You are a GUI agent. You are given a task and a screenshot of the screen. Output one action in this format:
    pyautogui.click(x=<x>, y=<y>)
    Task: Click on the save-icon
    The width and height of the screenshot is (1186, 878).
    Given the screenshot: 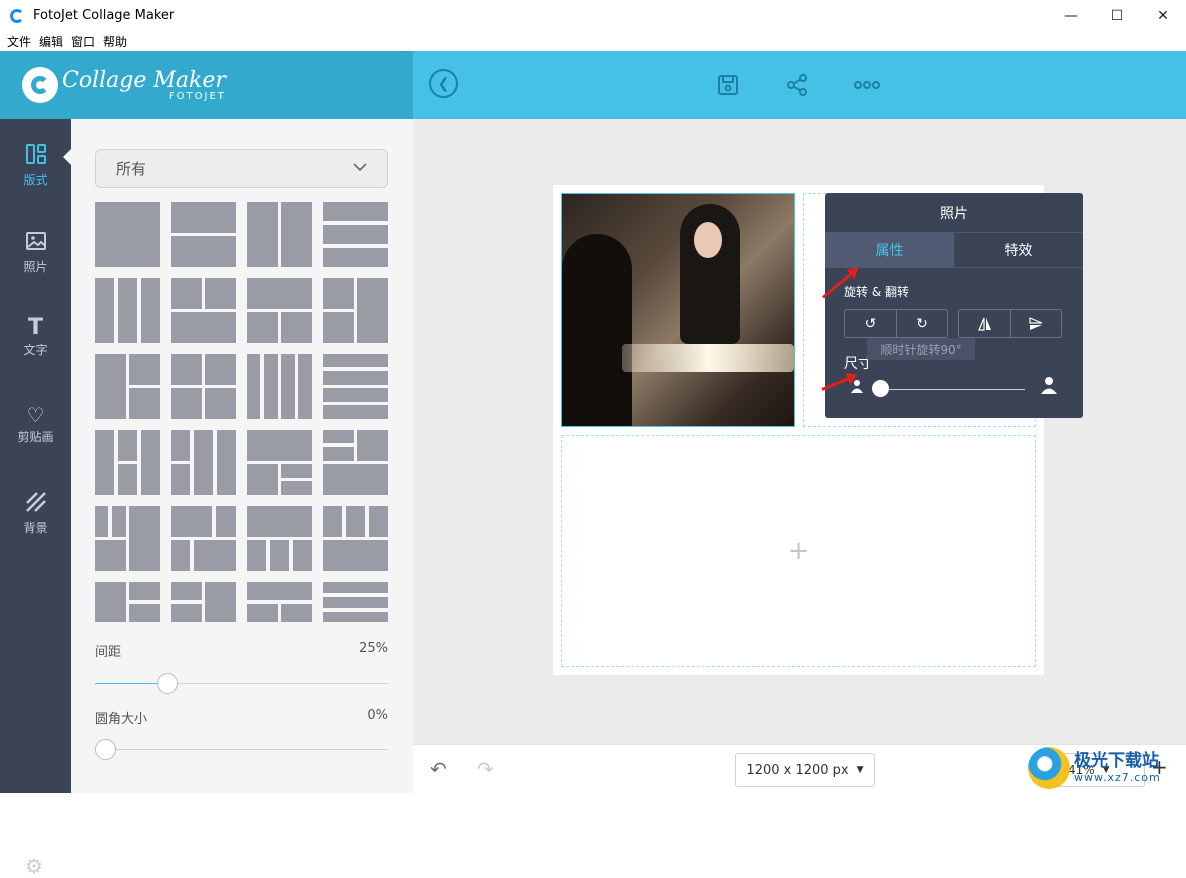 What is the action you would take?
    pyautogui.click(x=728, y=85)
    